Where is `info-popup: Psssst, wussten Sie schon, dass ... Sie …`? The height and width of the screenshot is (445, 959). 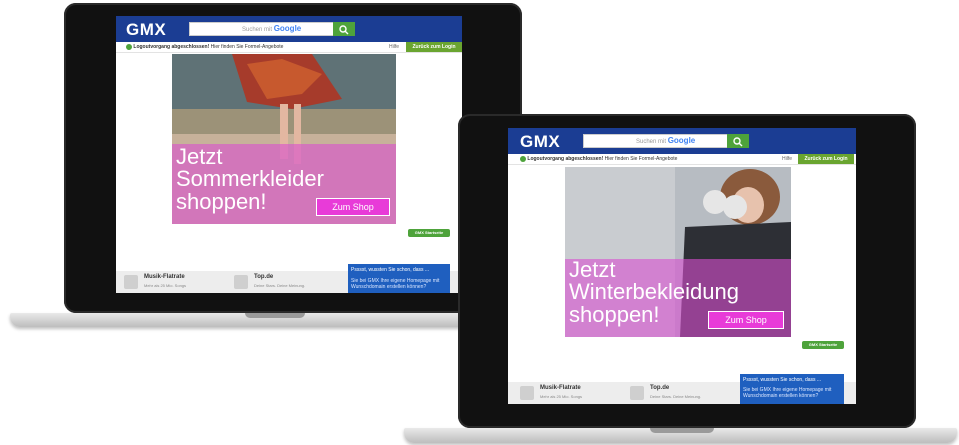
info-popup: Psssst, wussten Sie schon, dass ... Sie … is located at coordinates (792, 389).